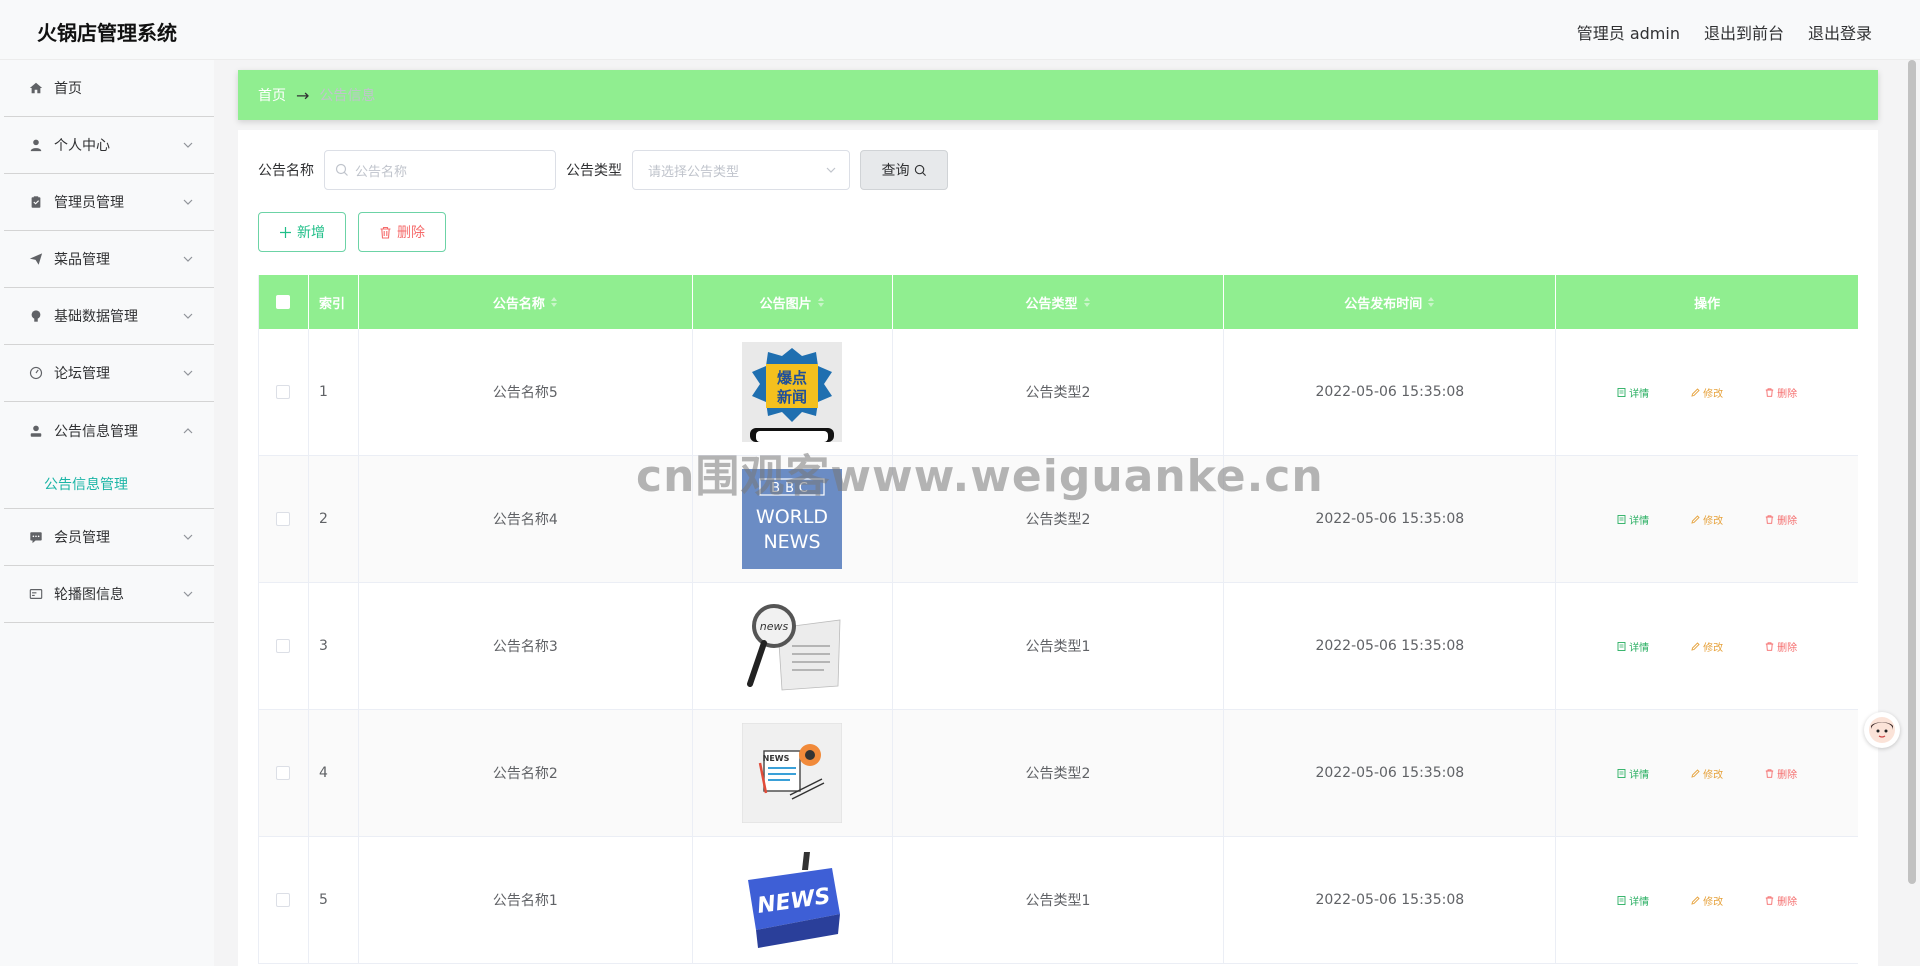 The height and width of the screenshot is (966, 1920). I want to click on chevron-up-icon, so click(188, 430).